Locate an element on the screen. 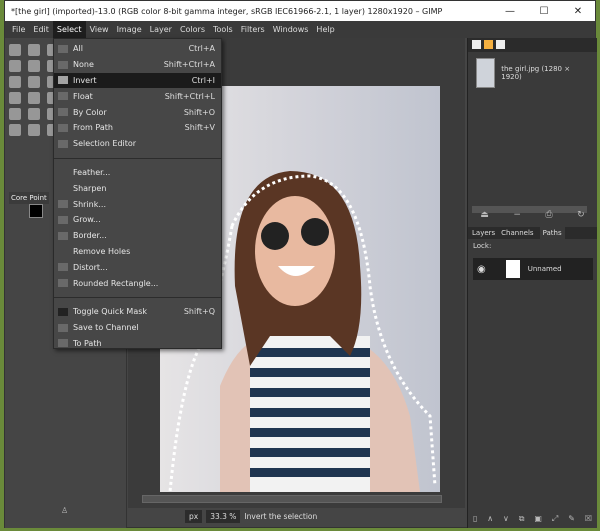 The width and height of the screenshot is (600, 531). select-all-icon is located at coordinates (63, 48).